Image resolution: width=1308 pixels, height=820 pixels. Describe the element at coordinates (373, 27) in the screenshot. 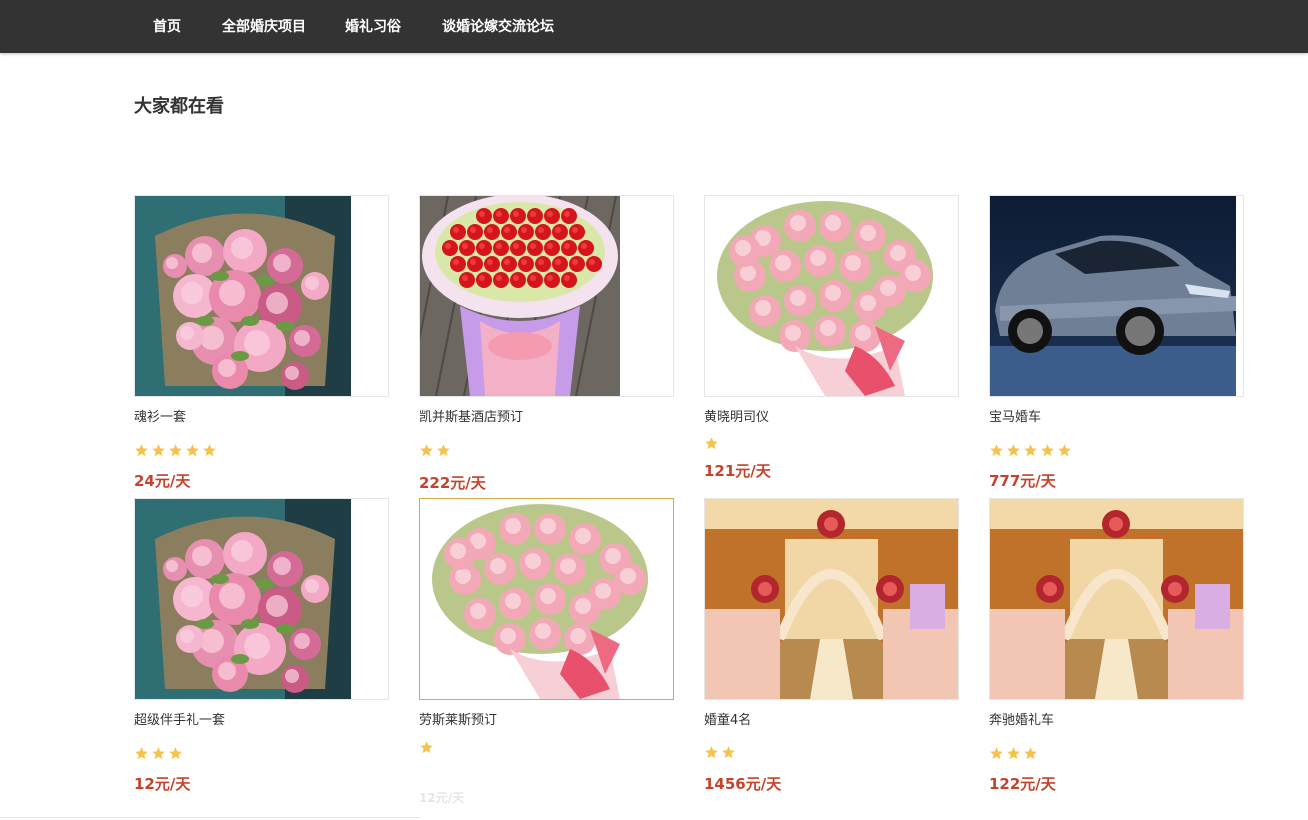

I see `nav-item-customs: 婚礼习俗` at that location.